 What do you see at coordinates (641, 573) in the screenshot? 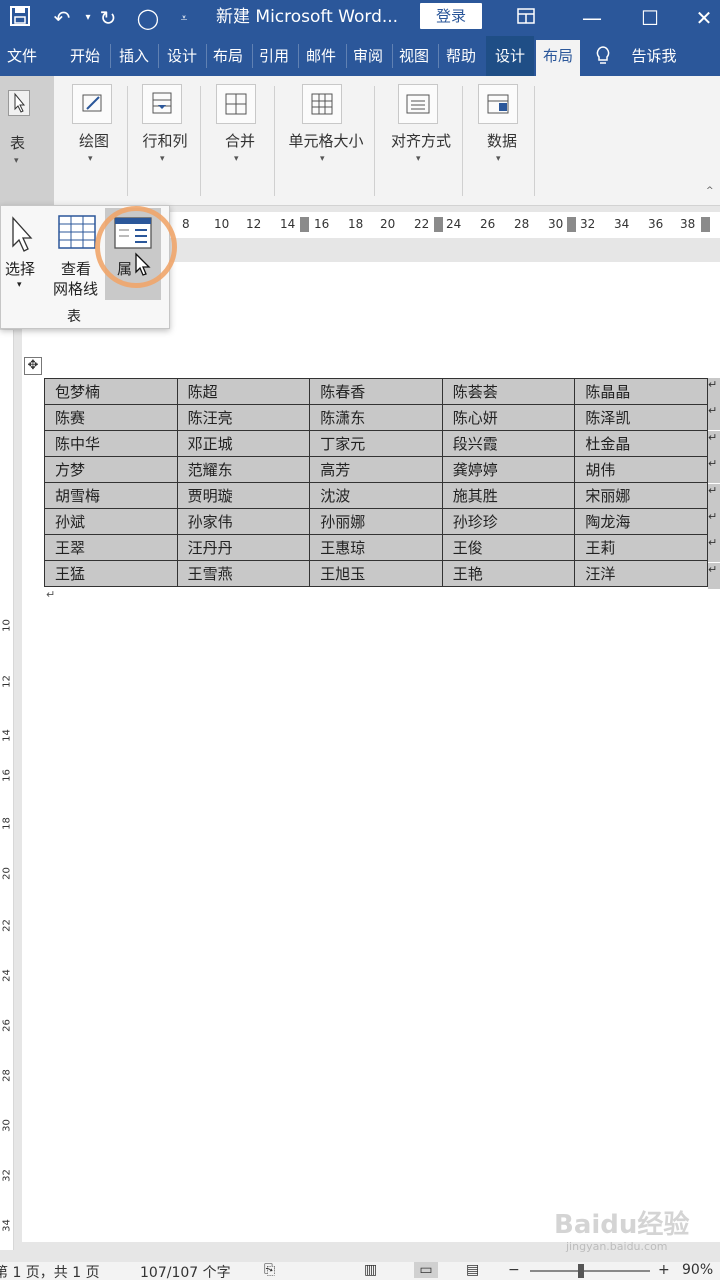
I see `table-cell: 汪洋` at bounding box center [641, 573].